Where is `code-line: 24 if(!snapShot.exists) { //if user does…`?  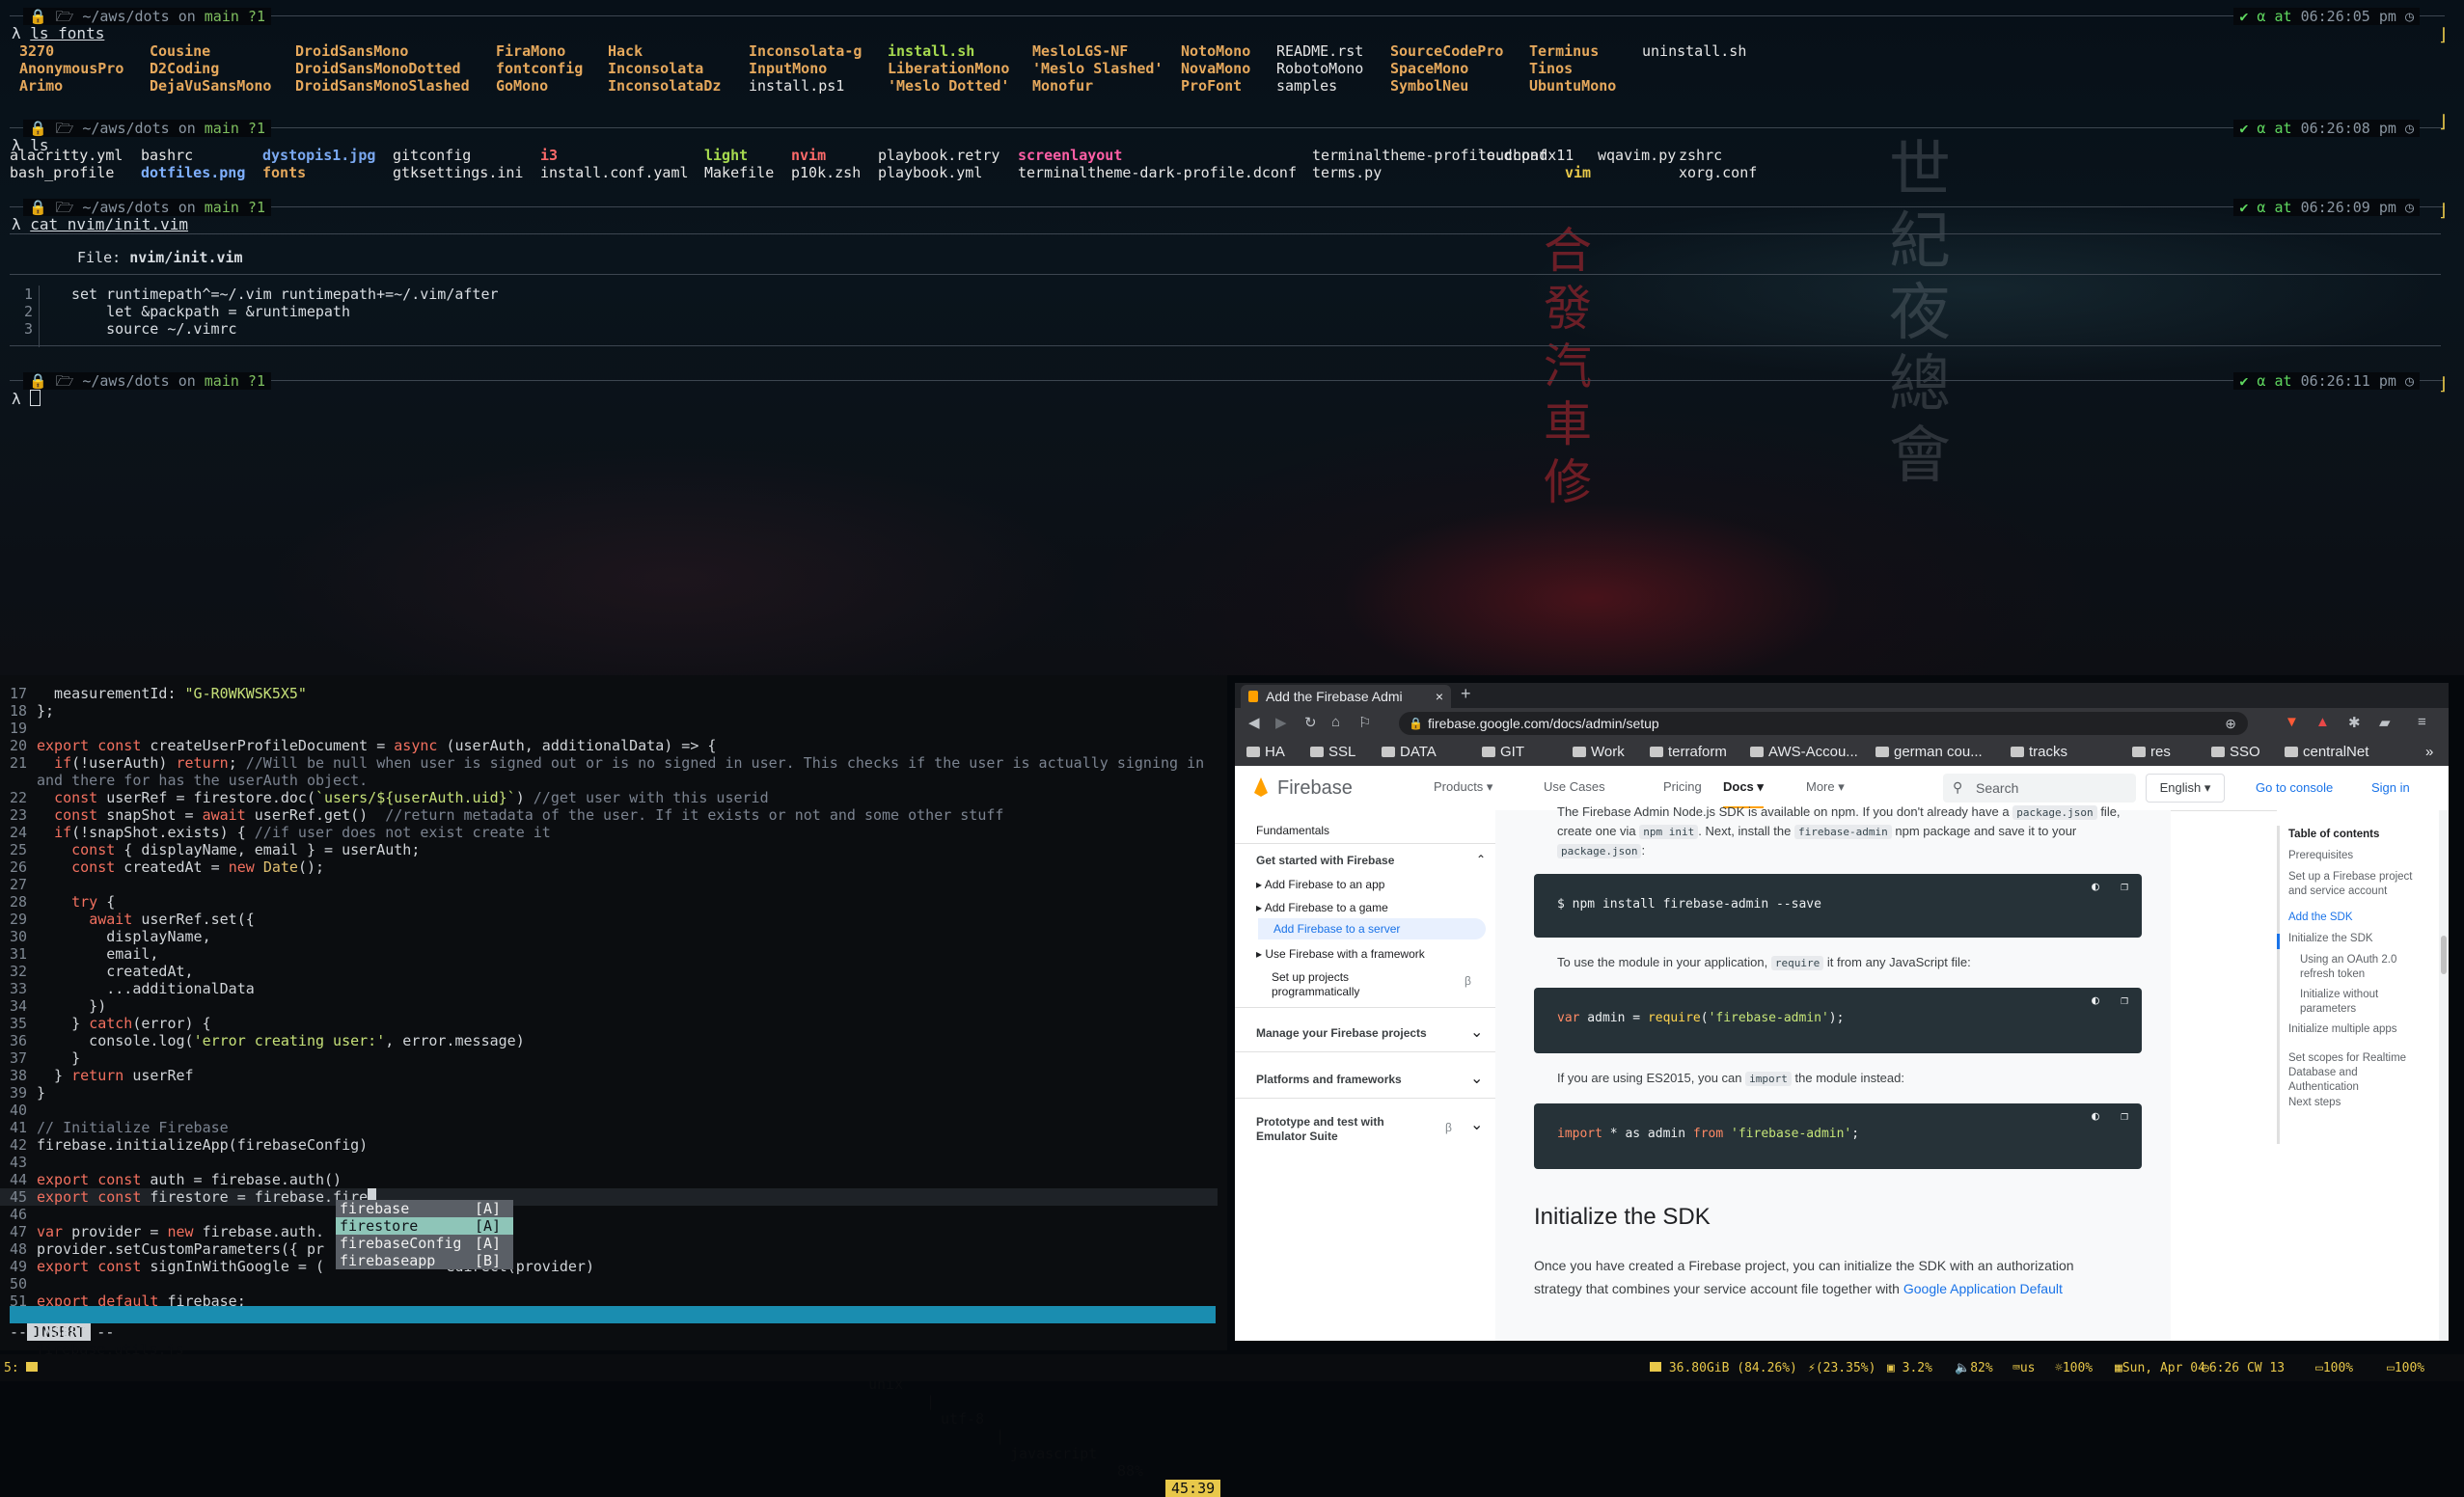 code-line: 24 if(!snapShot.exists) { //if user does… is located at coordinates (609, 833).